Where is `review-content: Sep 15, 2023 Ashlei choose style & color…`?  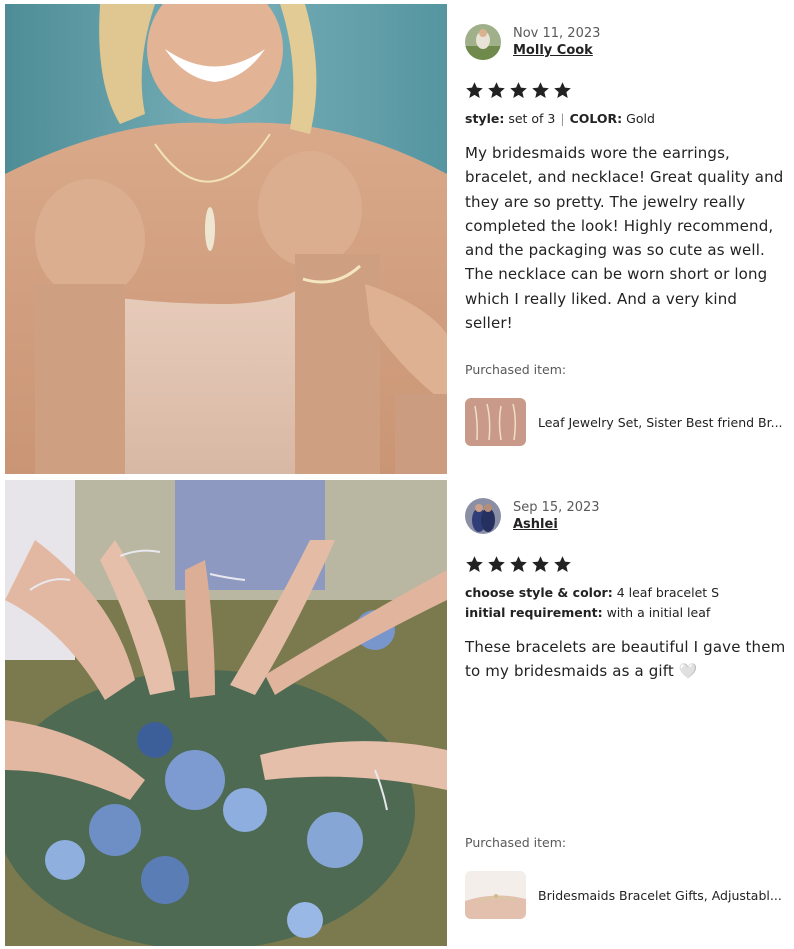 review-content: Sep 15, 2023 Ashlei choose style & color… is located at coordinates (626, 591).